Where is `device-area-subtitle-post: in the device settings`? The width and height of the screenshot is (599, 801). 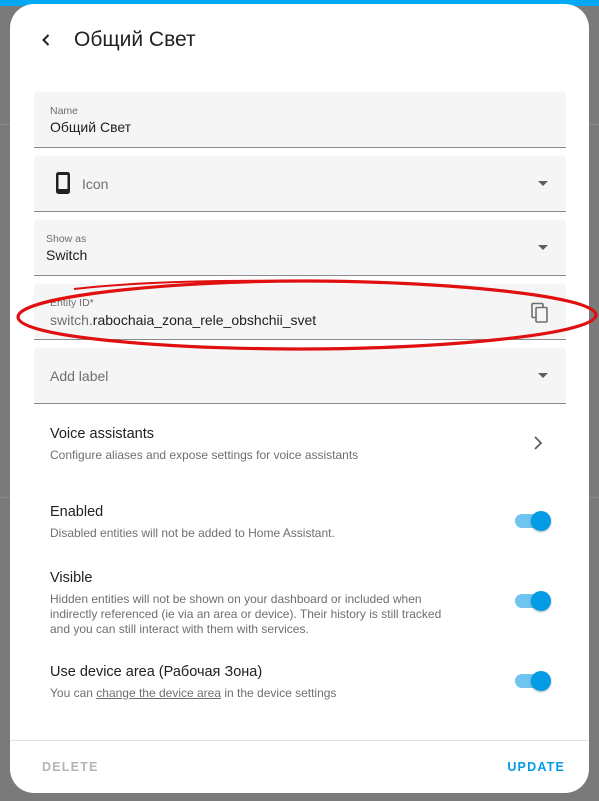
device-area-subtitle-post: in the device settings is located at coordinates (279, 693).